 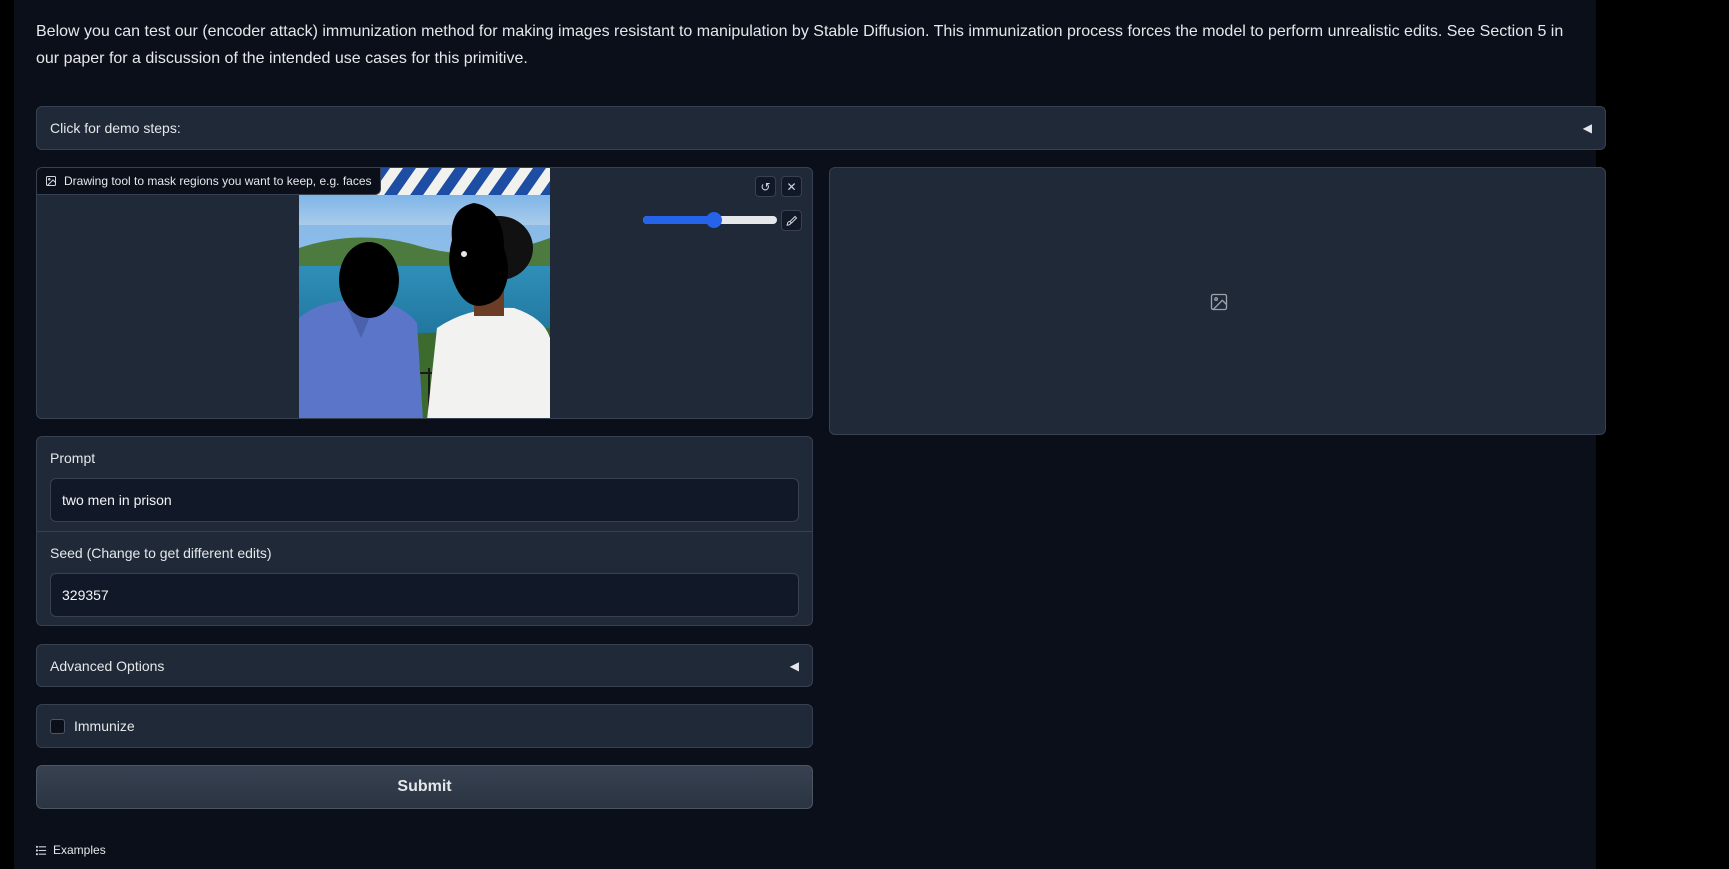 I want to click on examples-header: Examples, so click(x=71, y=850).